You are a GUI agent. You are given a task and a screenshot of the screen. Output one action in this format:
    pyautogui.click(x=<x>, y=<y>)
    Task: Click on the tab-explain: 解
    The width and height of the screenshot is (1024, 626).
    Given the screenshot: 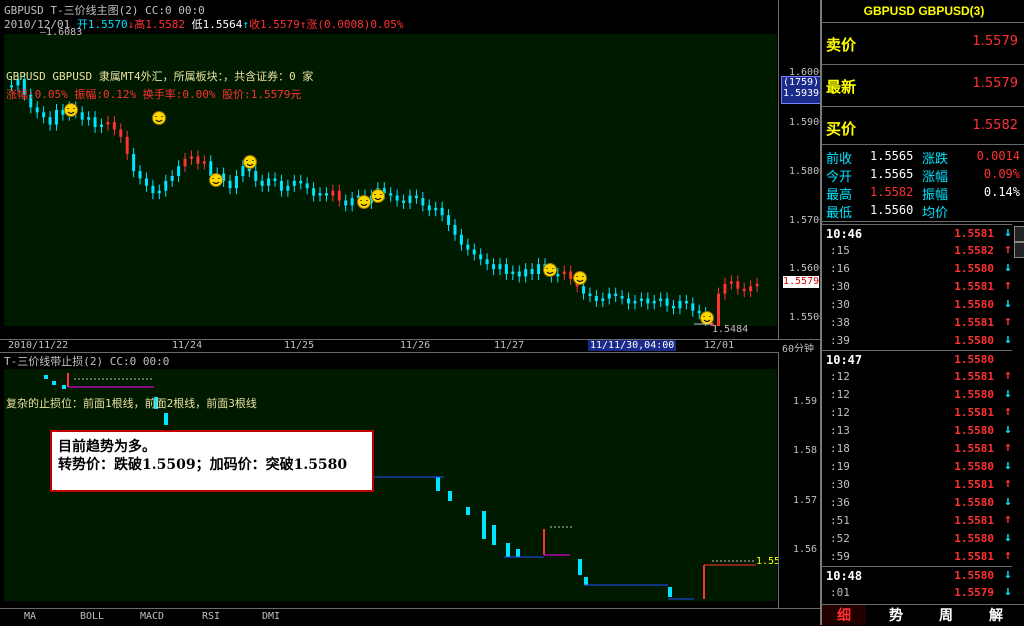 What is the action you would take?
    pyautogui.click(x=996, y=615)
    